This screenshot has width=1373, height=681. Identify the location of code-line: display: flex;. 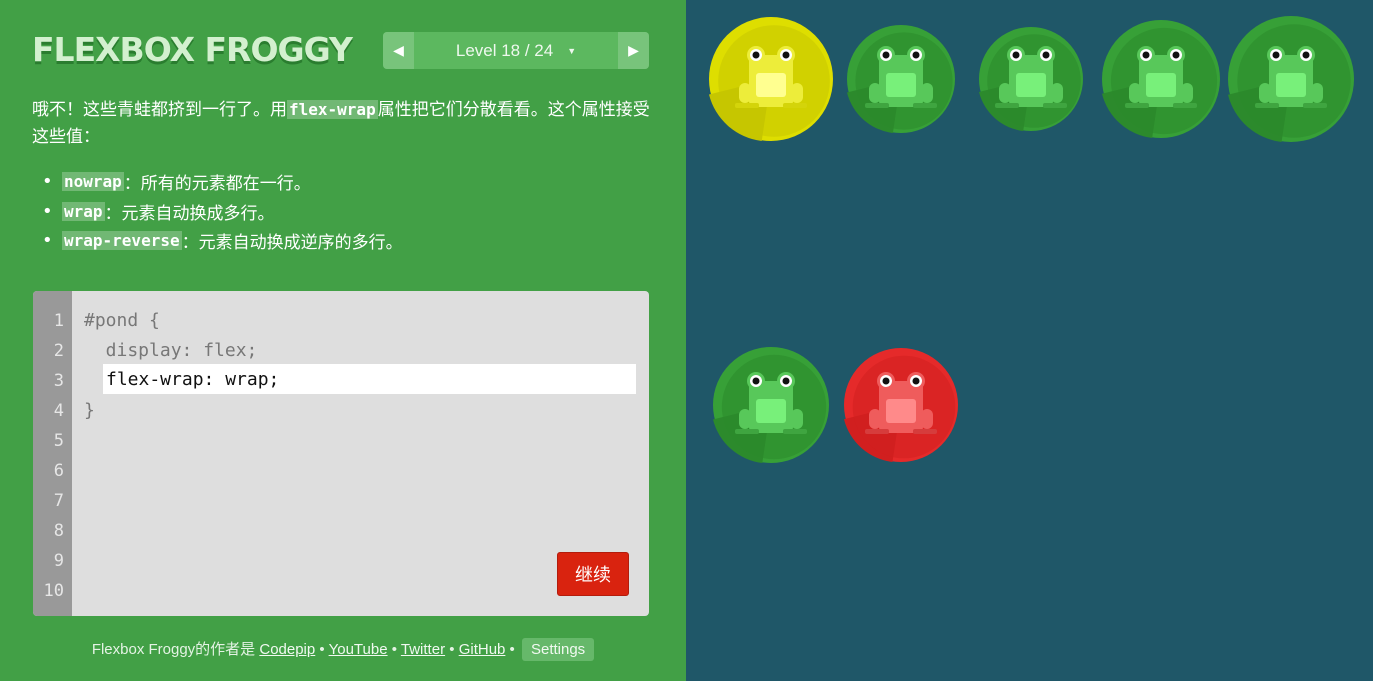
(171, 350).